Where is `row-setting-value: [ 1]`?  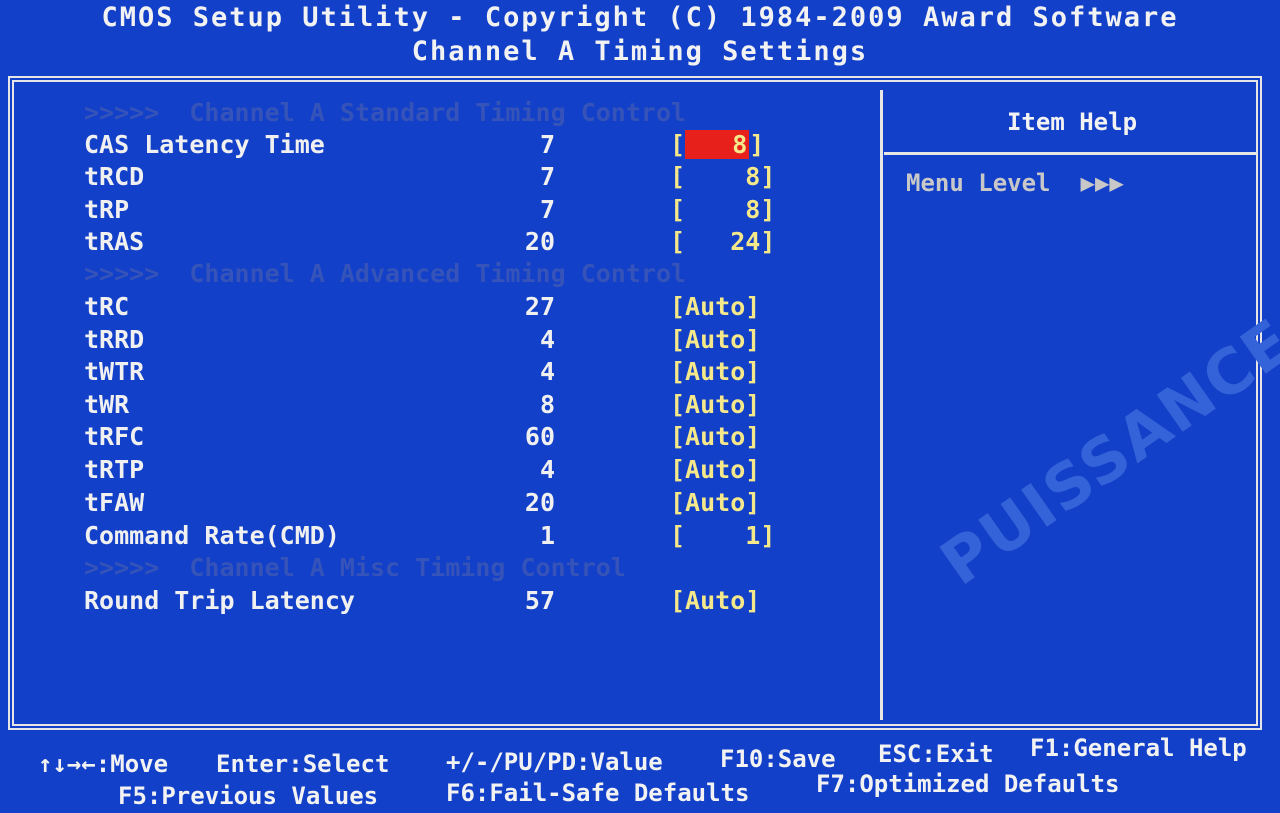
row-setting-value: [ 1] is located at coordinates (722, 535).